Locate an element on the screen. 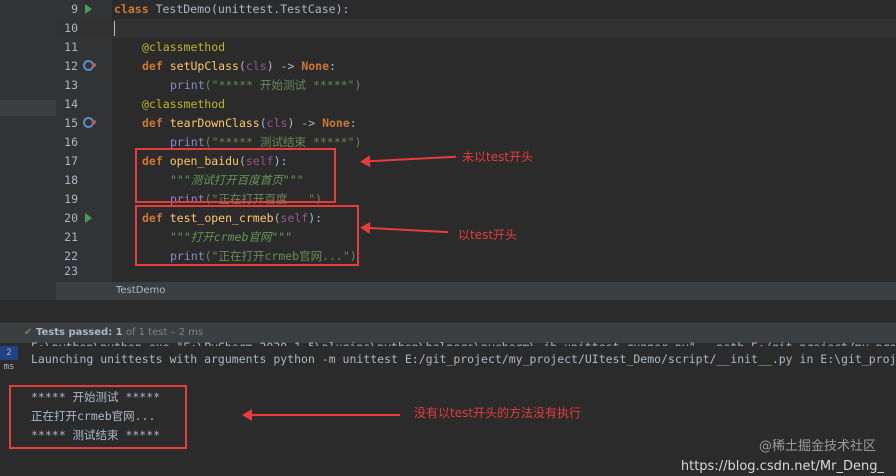 This screenshot has height=476, width=896. code-line-11: 11 @classmethod is located at coordinates (476, 47).